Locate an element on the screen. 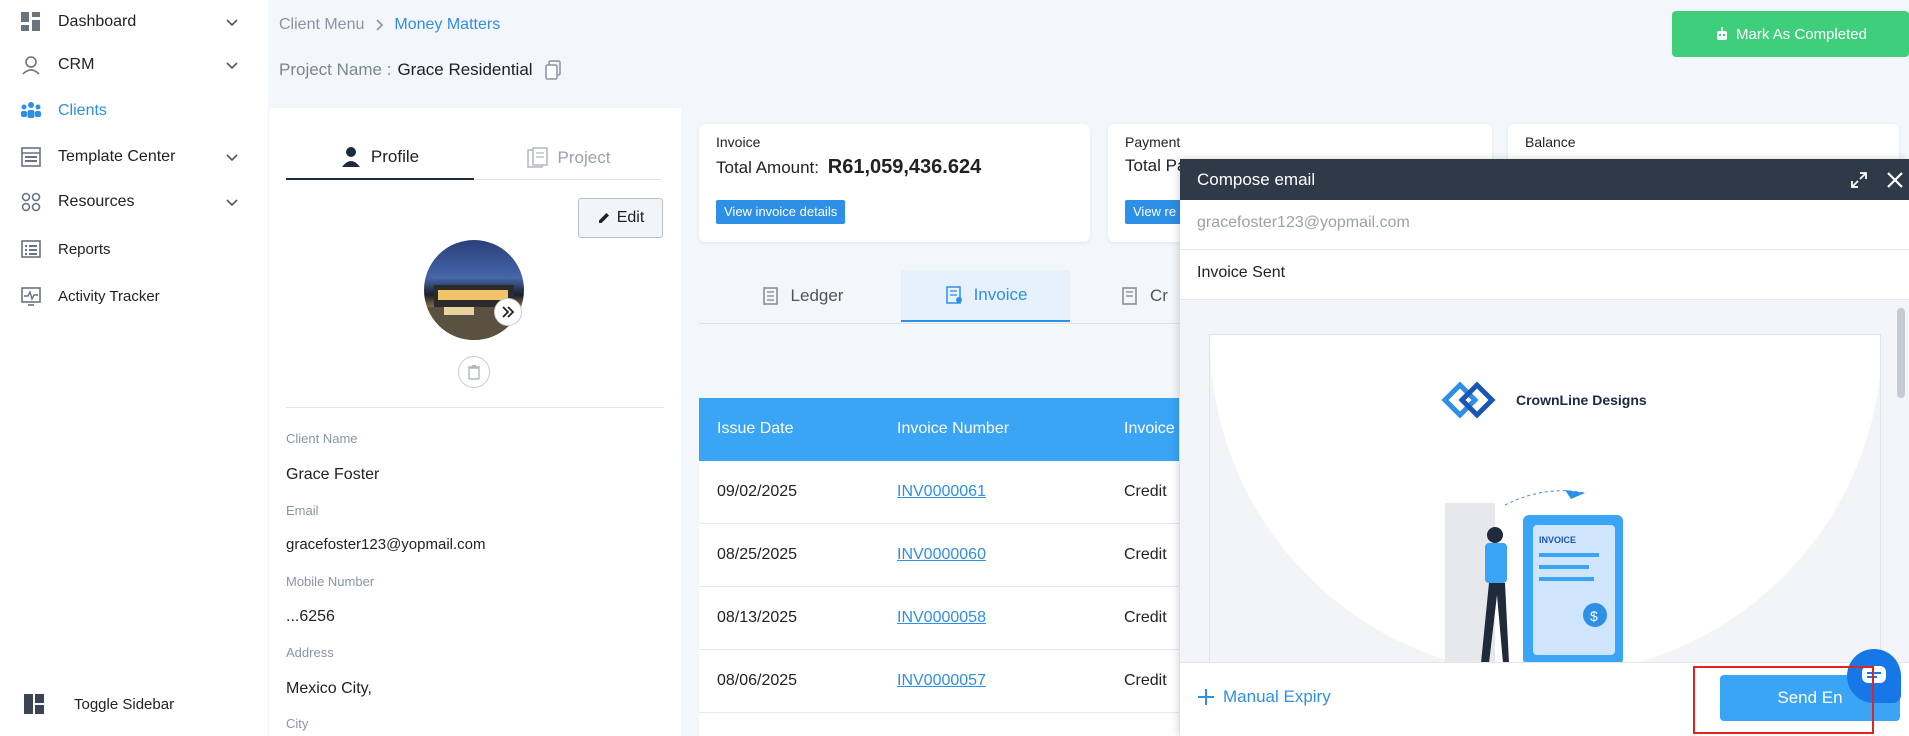  recipient-value: gracefoster123@yopmail.com is located at coordinates (1303, 222).